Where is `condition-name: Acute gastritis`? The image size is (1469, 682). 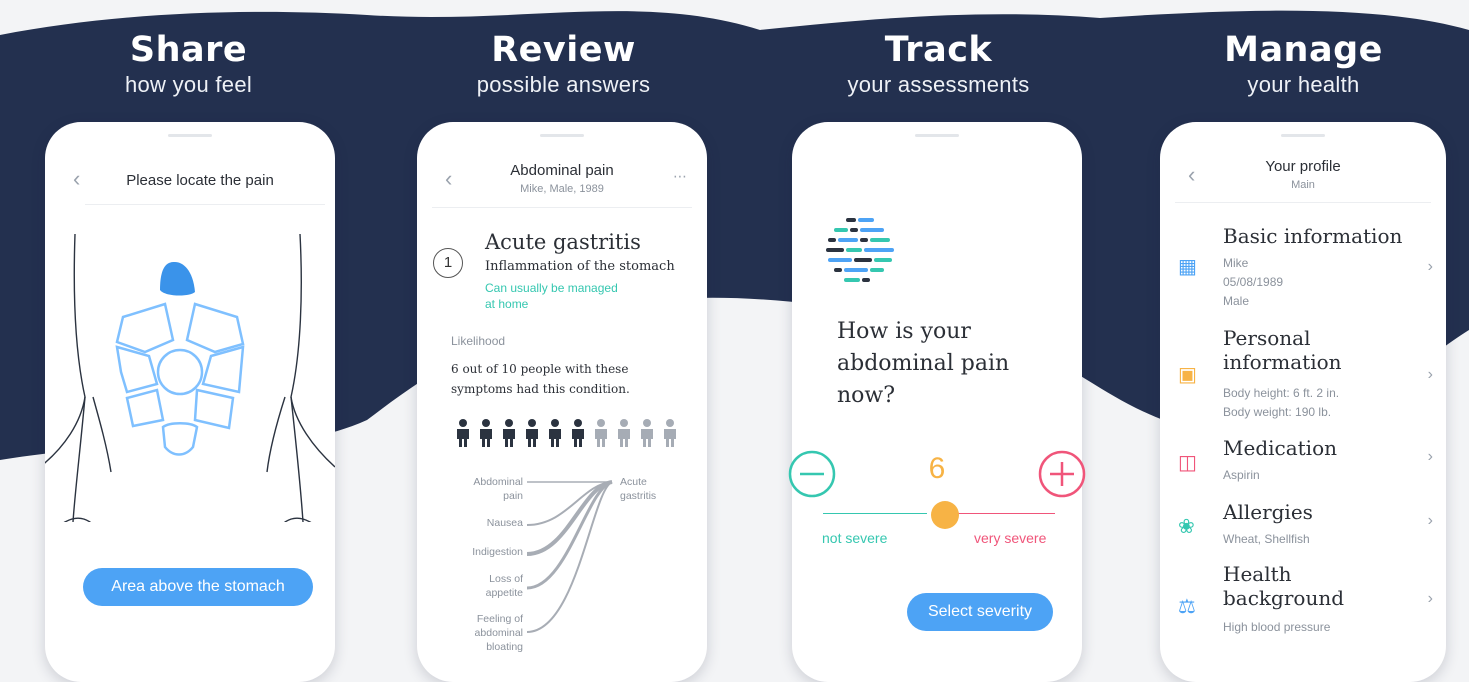 condition-name: Acute gastritis is located at coordinates (563, 242).